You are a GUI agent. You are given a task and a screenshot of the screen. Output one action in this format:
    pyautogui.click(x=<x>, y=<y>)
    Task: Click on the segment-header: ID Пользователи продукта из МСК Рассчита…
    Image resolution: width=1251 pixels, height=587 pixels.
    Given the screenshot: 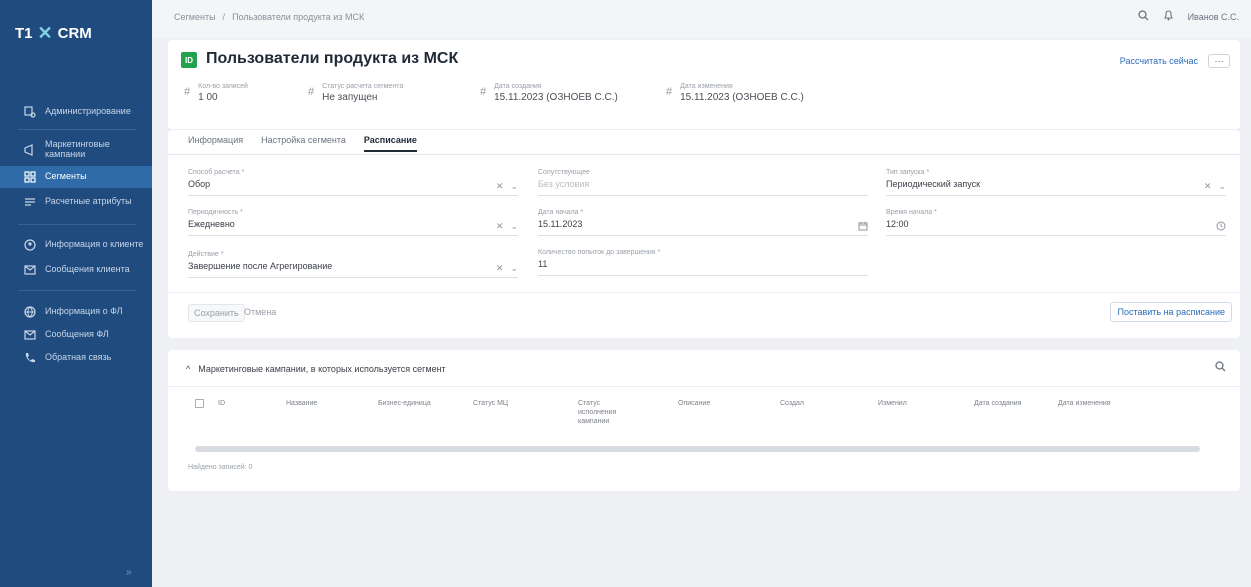 What is the action you would take?
    pyautogui.click(x=704, y=84)
    